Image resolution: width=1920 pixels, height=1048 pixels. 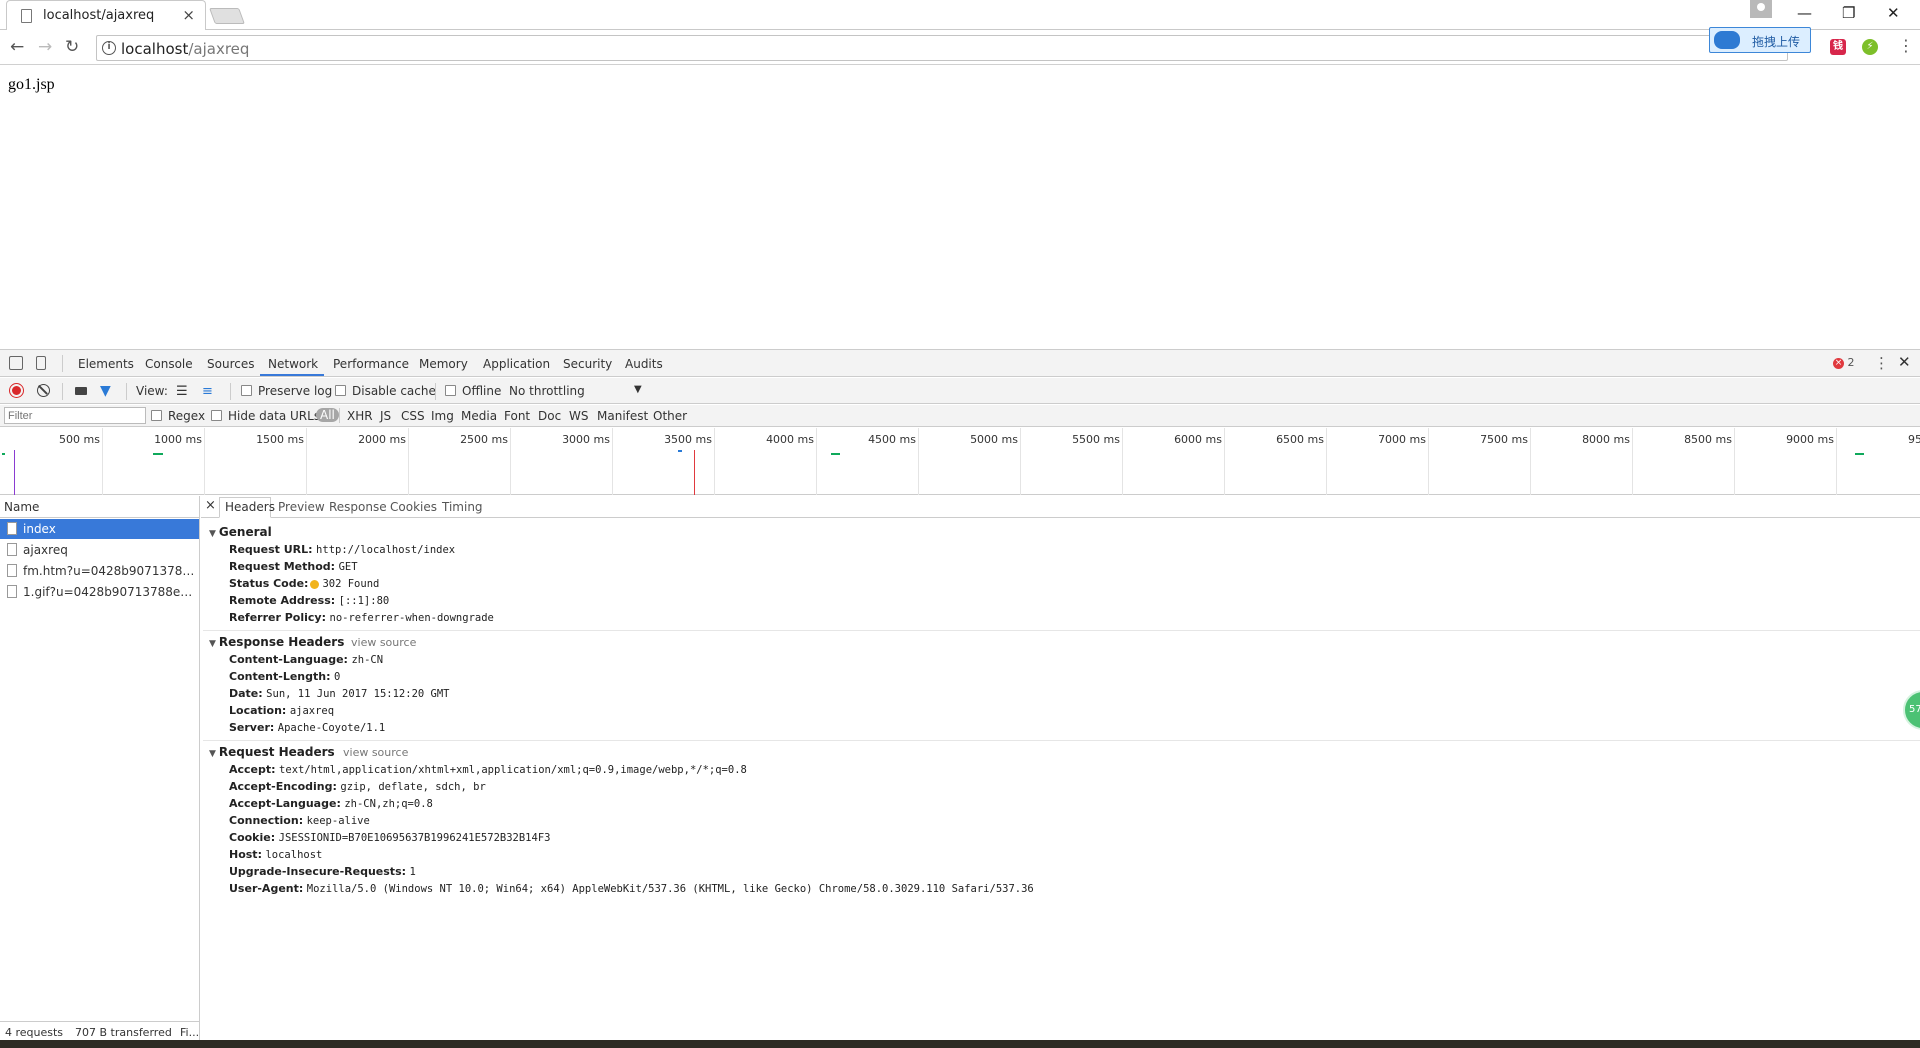 I want to click on forward-arrow-icon: →, so click(x=45, y=47).